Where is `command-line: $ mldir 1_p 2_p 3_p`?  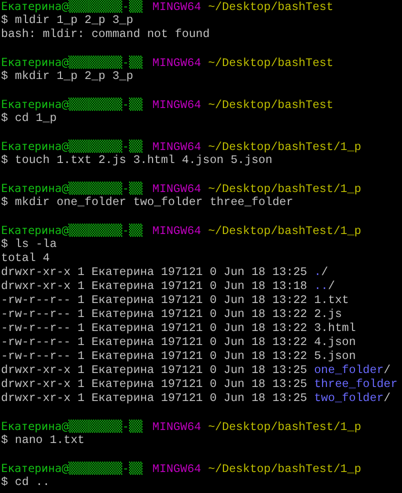 command-line: $ mldir 1_p 2_p 3_p is located at coordinates (67, 20).